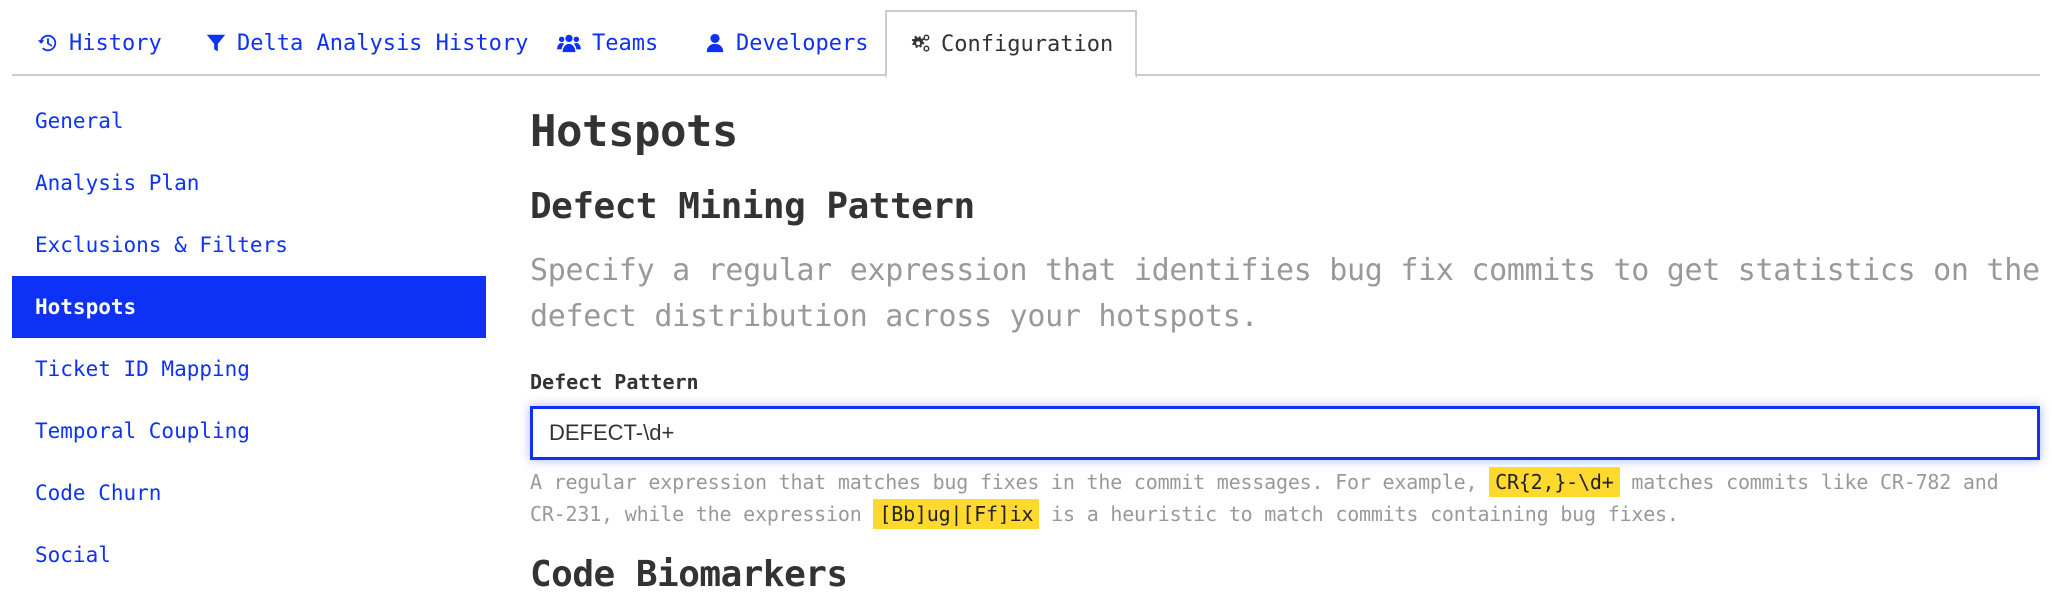 This screenshot has height=604, width=2052. Describe the element at coordinates (634, 131) in the screenshot. I see `page-title: Hotspots` at that location.